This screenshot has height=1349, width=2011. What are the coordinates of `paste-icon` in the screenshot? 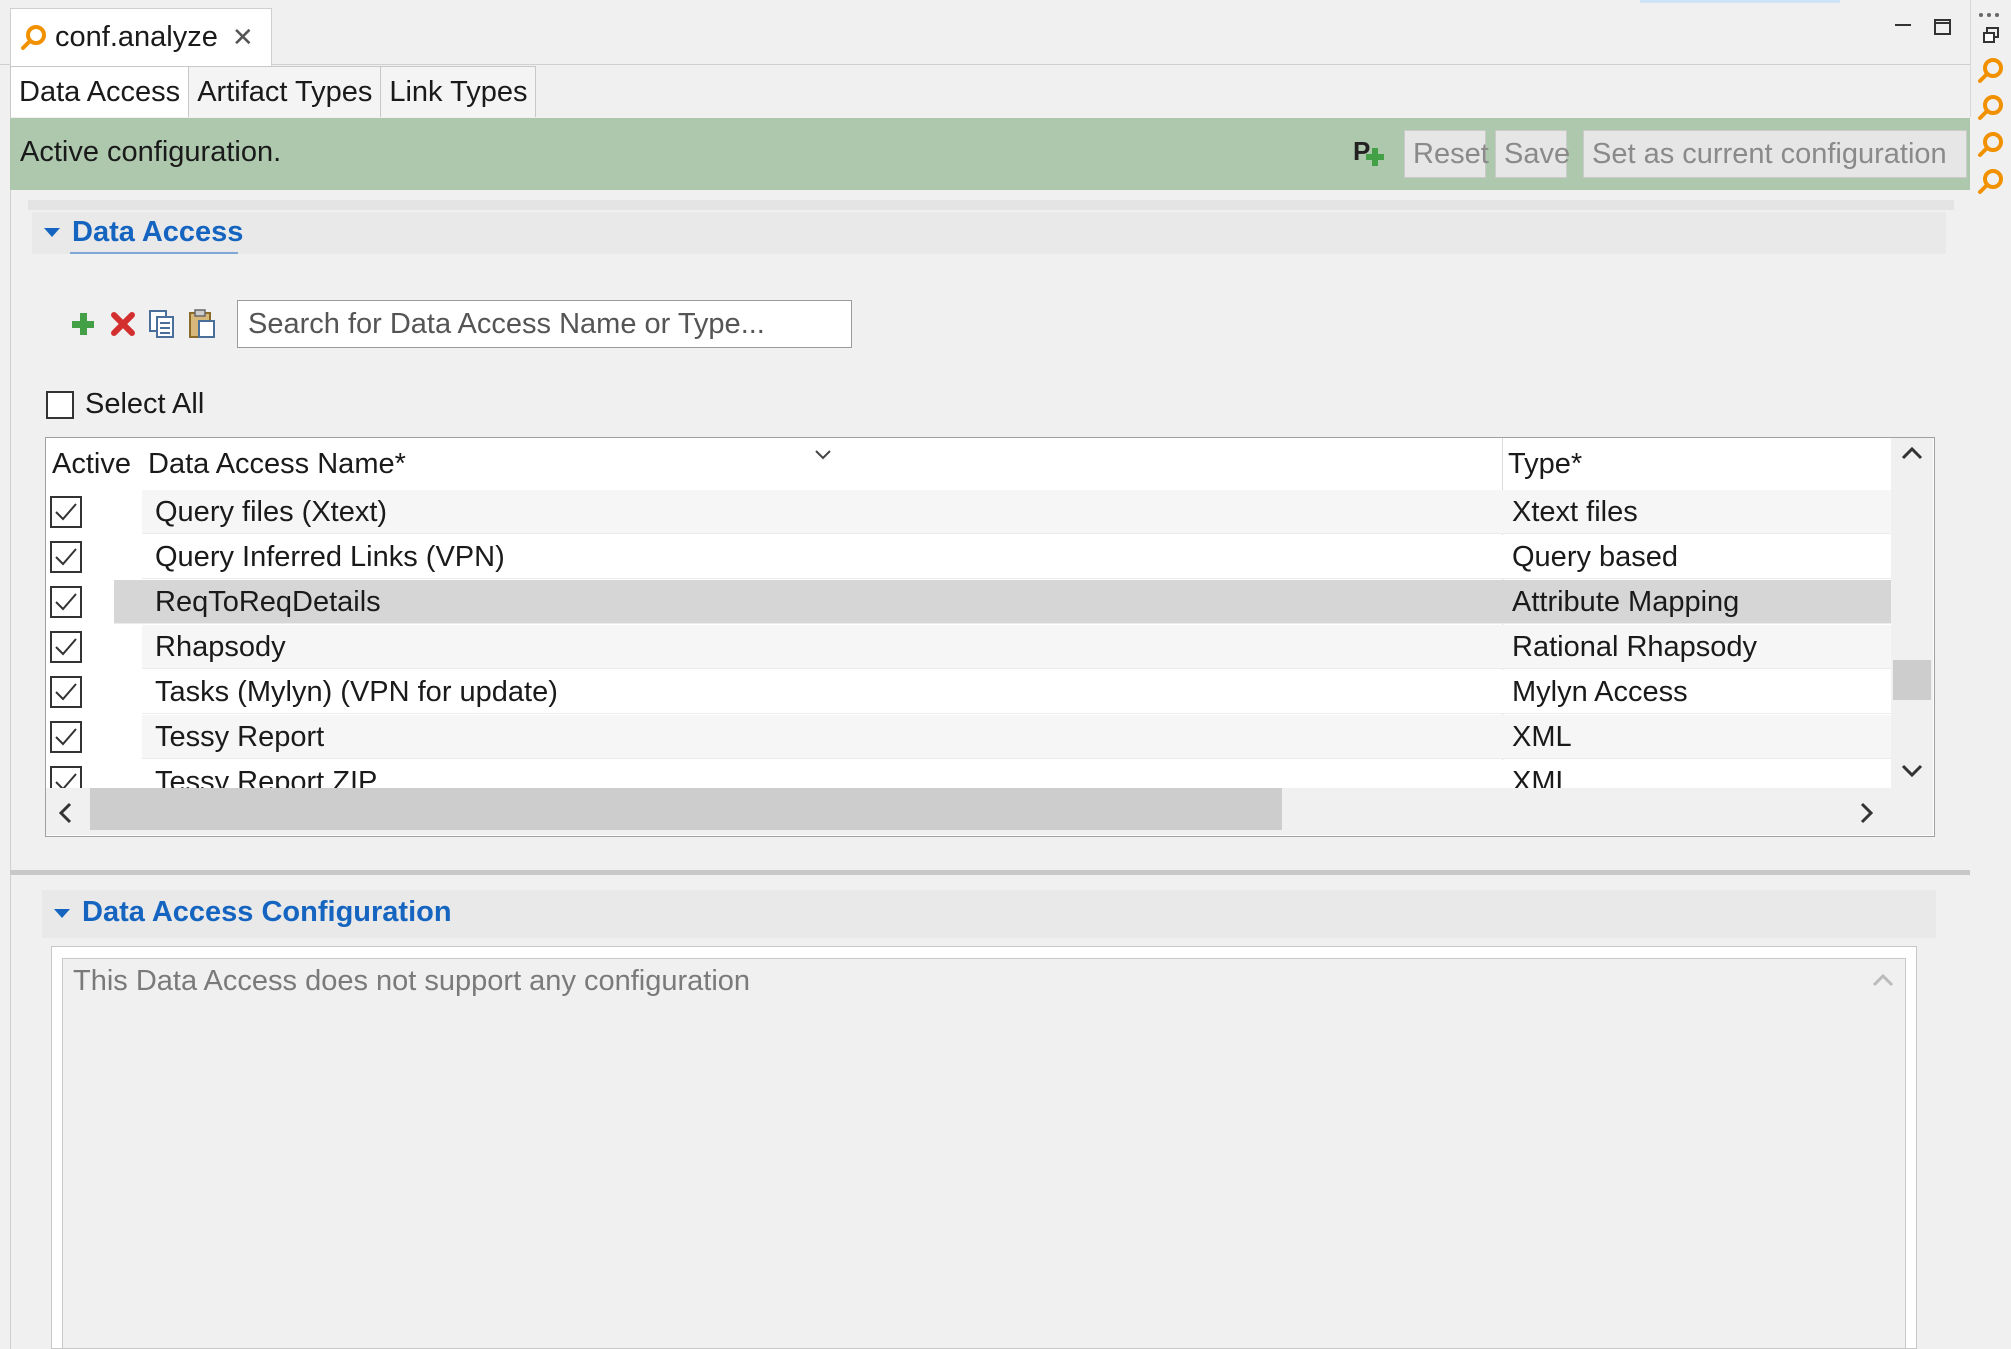 It's located at (202, 324).